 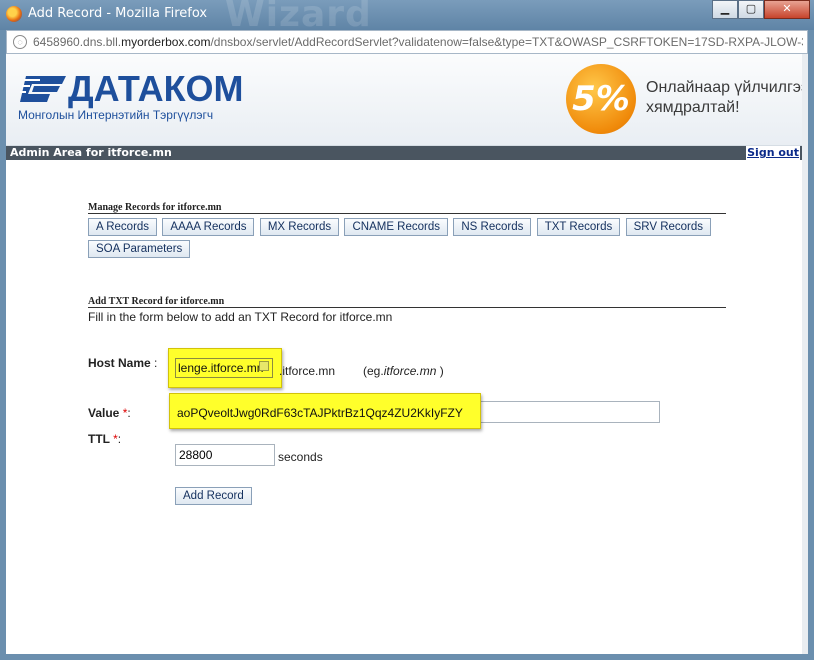 What do you see at coordinates (668, 227) in the screenshot?
I see `tab-srv-records: SRV Records` at bounding box center [668, 227].